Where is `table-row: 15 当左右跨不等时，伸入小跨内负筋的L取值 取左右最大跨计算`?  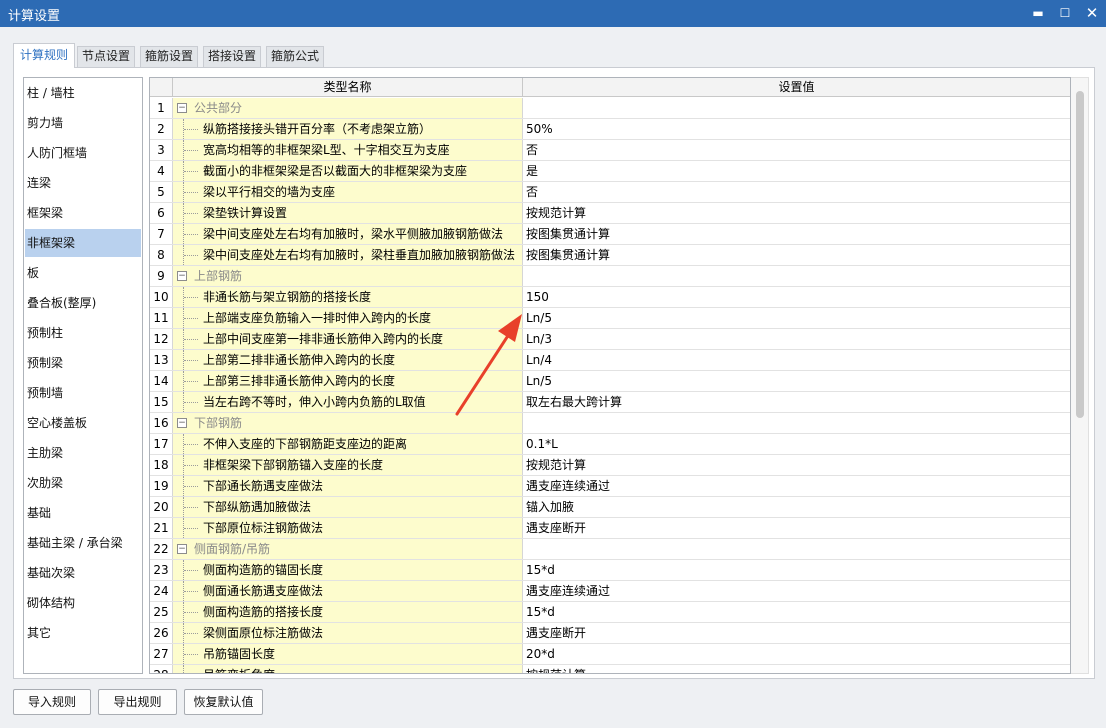 table-row: 15 当左右跨不等时，伸入小跨内负筋的L取值 取左右最大跨计算 is located at coordinates (610, 402).